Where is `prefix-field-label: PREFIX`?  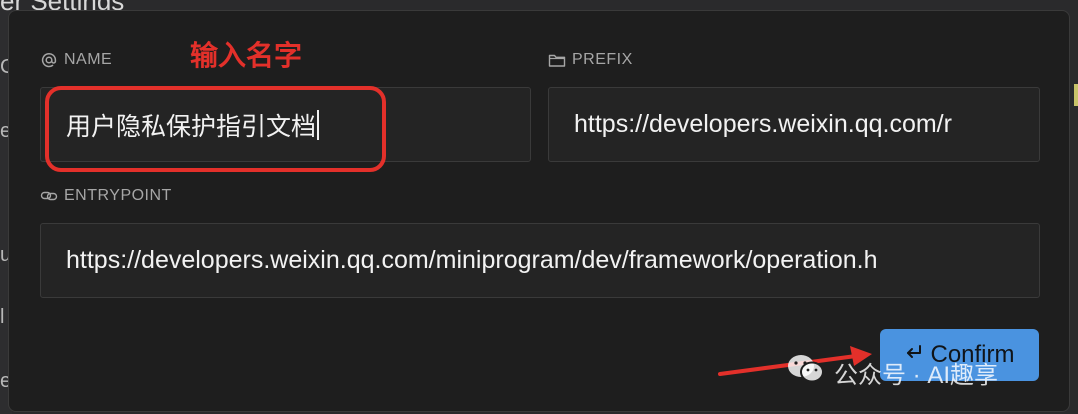
prefix-field-label: PREFIX is located at coordinates (590, 60).